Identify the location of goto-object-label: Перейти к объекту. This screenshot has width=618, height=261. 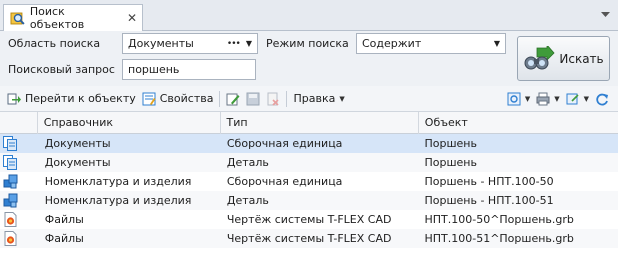
(80, 98).